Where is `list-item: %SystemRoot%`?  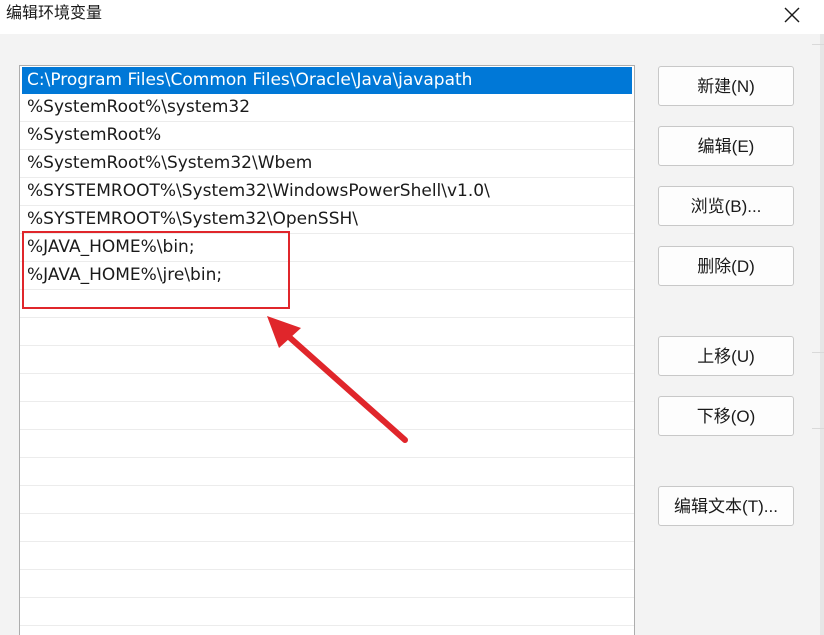 list-item: %SystemRoot% is located at coordinates (327, 136).